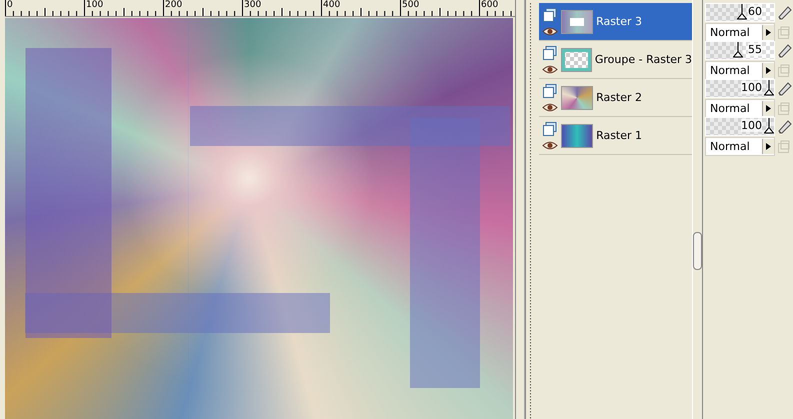 This screenshot has height=419, width=793. I want to click on ruler-label: 400, so click(332, 5).